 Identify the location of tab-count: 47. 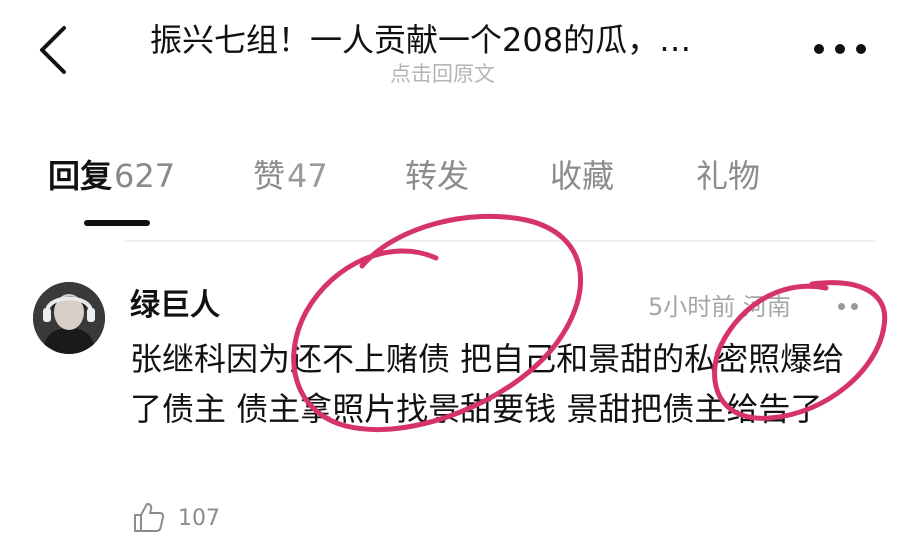
(307, 176).